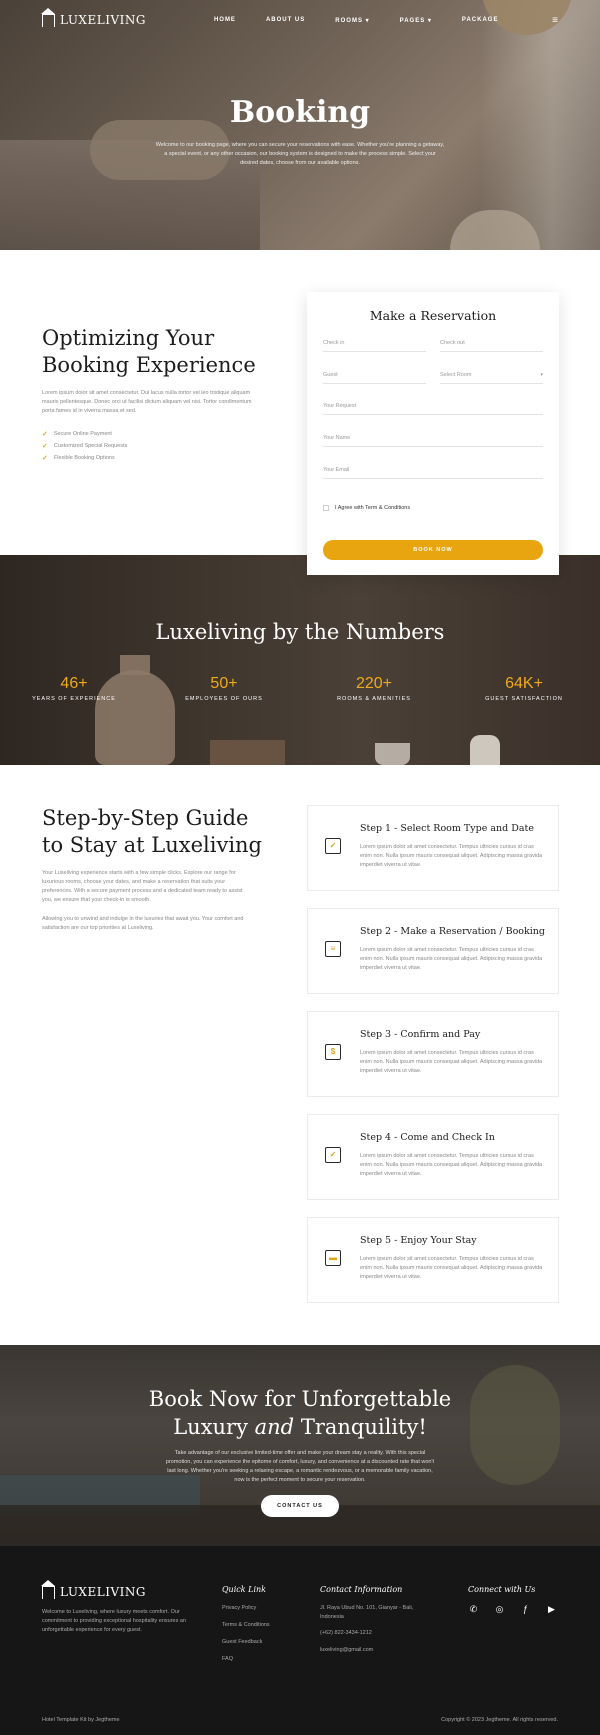 Image resolution: width=600 pixels, height=1735 pixels. Describe the element at coordinates (225, 20) in the screenshot. I see `nav-home: HOME` at that location.